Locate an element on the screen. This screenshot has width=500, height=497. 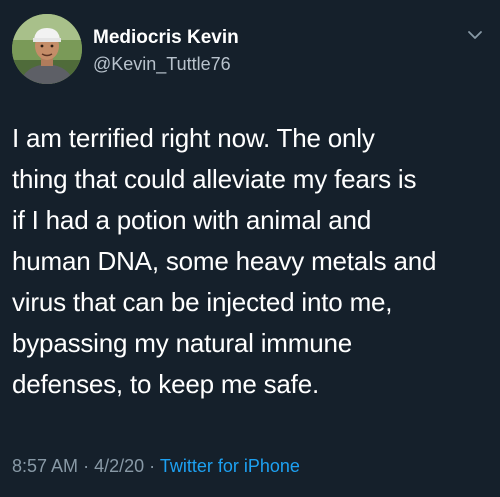
chevron-down-icon is located at coordinates (475, 35).